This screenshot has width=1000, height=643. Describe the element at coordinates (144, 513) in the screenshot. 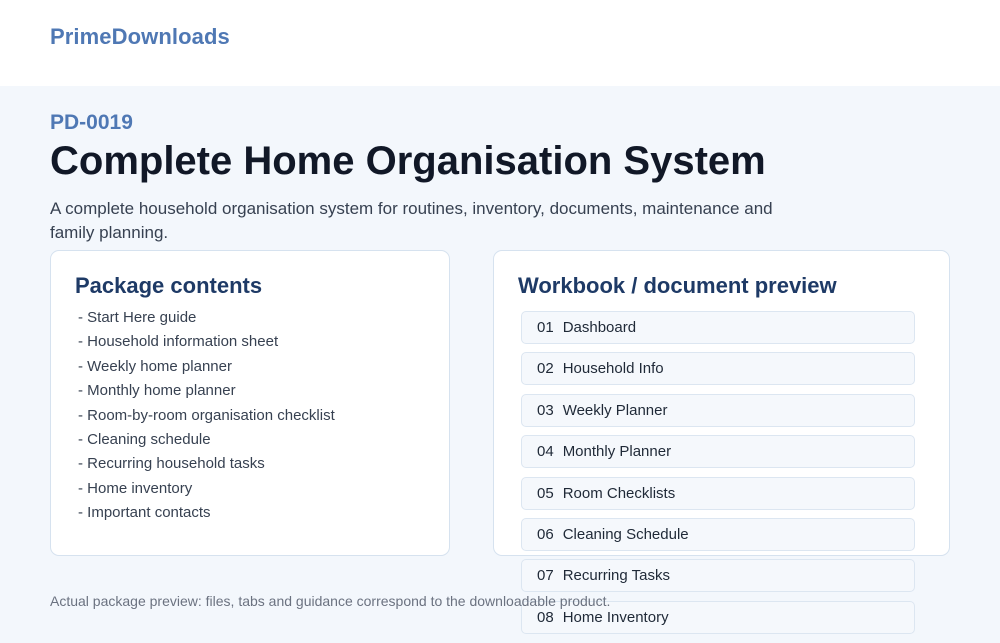

I see `contents-item: - Important contacts` at that location.